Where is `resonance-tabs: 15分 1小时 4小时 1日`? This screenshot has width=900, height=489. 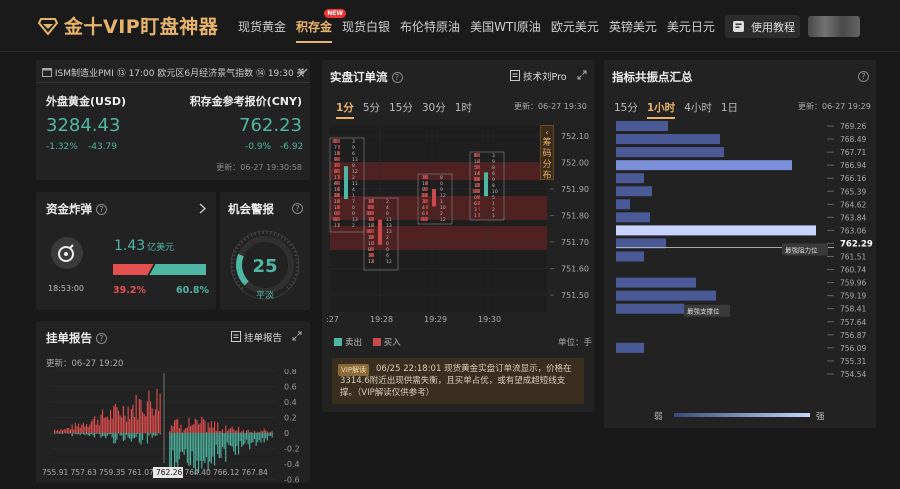
resonance-tabs: 15分 1小时 4小时 1日 is located at coordinates (680, 109).